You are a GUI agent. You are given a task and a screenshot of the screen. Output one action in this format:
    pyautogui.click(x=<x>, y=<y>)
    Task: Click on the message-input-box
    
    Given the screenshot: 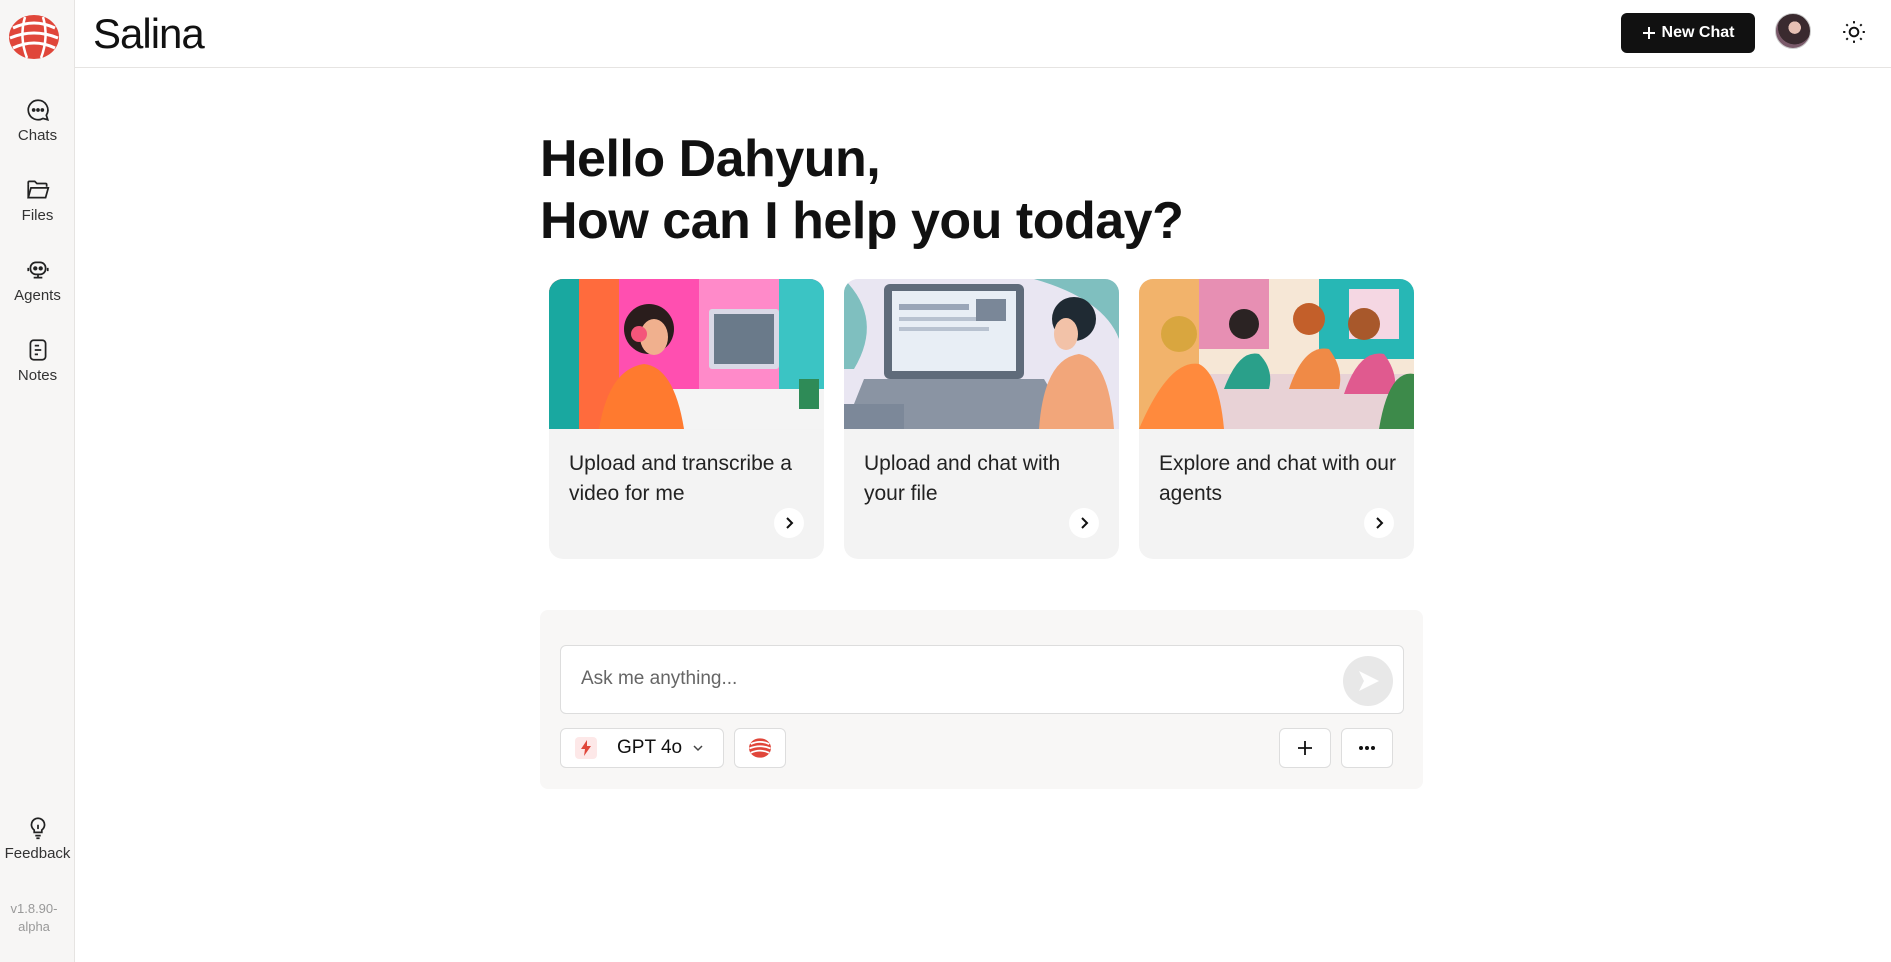 What is the action you would take?
    pyautogui.click(x=982, y=679)
    